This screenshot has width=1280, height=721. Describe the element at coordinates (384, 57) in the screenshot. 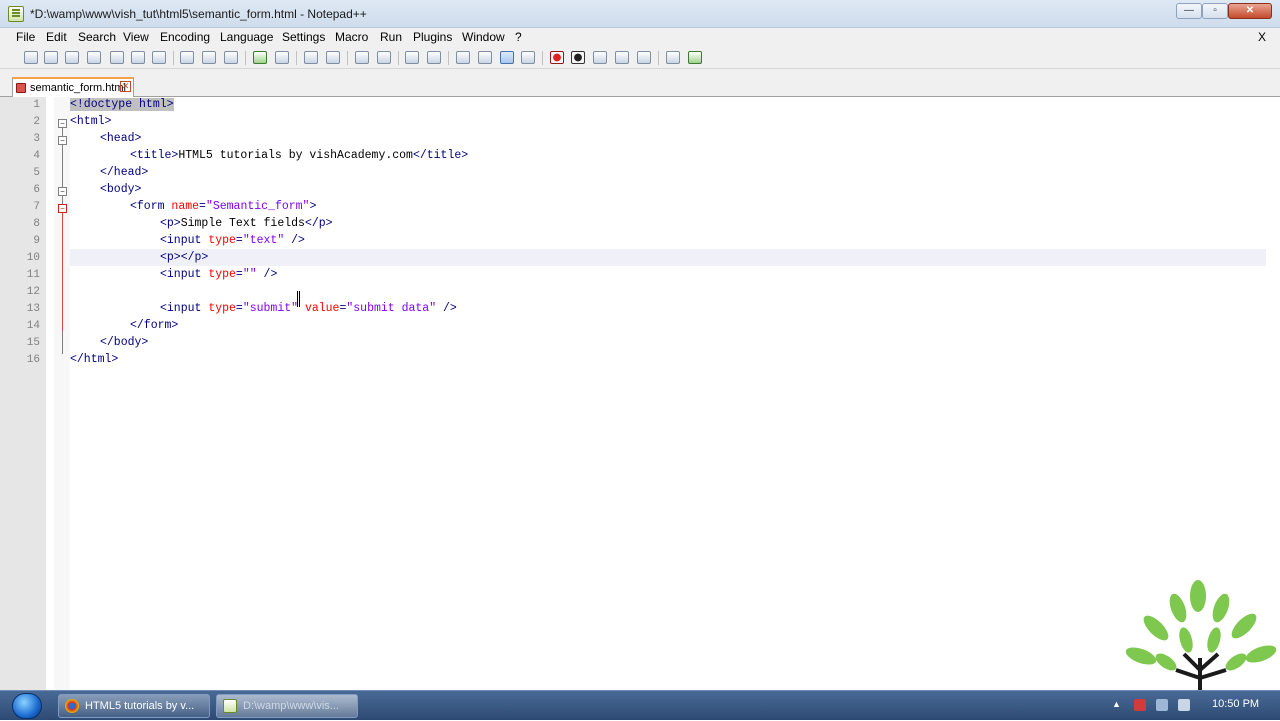

I see `zoom-out-icon` at that location.